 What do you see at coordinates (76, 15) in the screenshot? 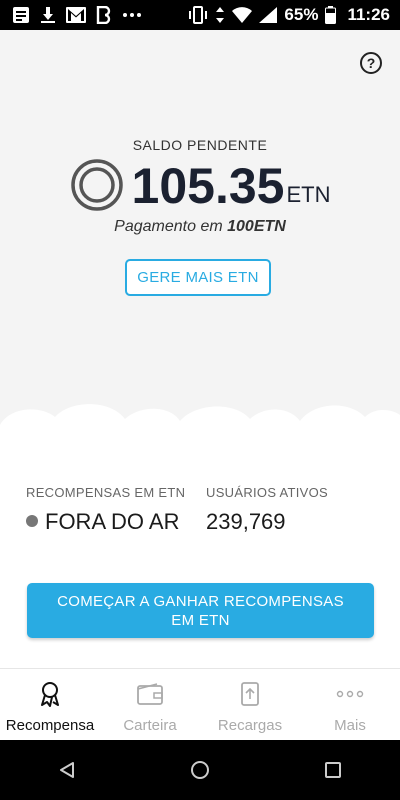
I see `gmail-icon` at bounding box center [76, 15].